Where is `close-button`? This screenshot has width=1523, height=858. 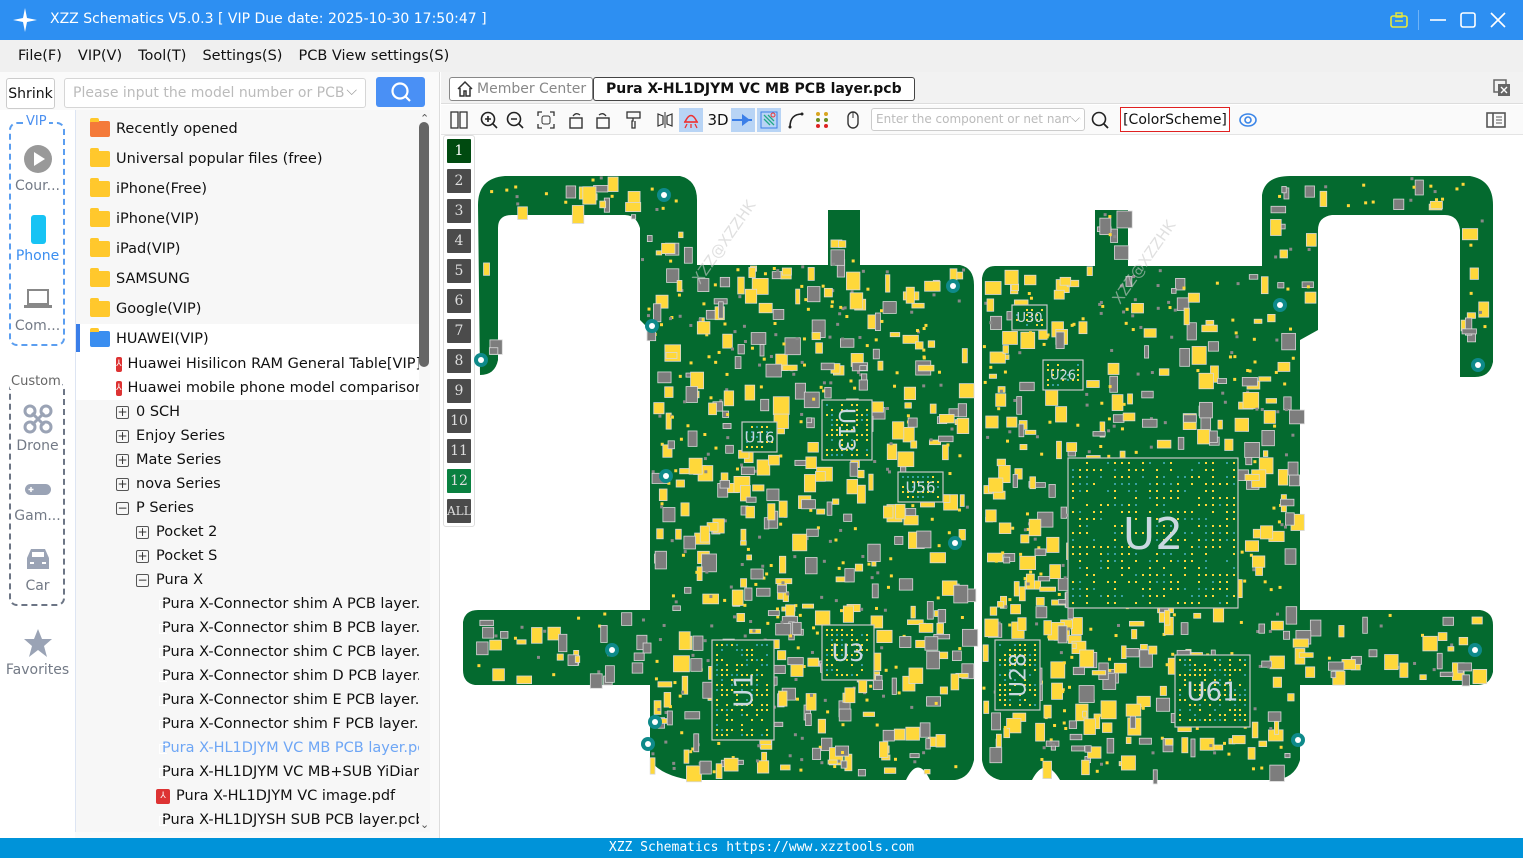 close-button is located at coordinates (1498, 20).